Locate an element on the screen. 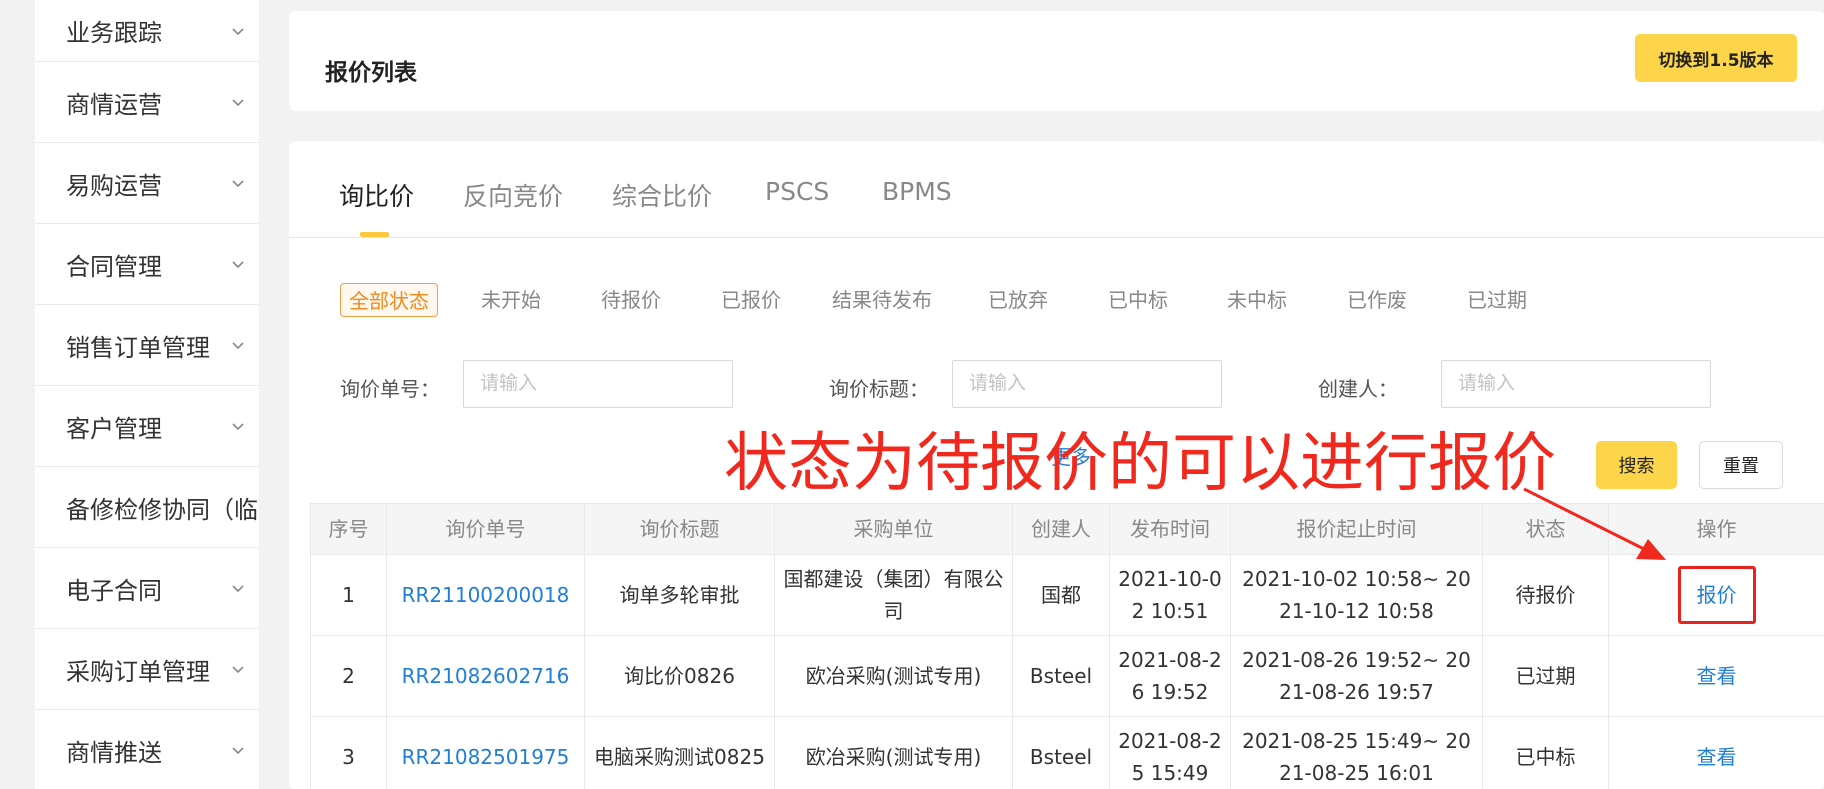  column-header: 创建人 is located at coordinates (1061, 529).